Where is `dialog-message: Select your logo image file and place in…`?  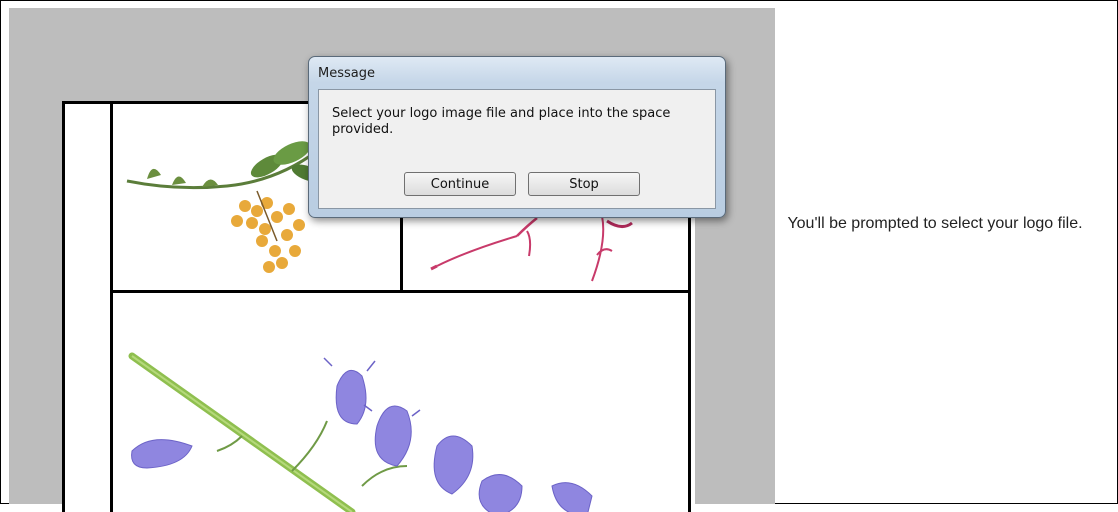 dialog-message: Select your logo image file and place in… is located at coordinates (501, 121).